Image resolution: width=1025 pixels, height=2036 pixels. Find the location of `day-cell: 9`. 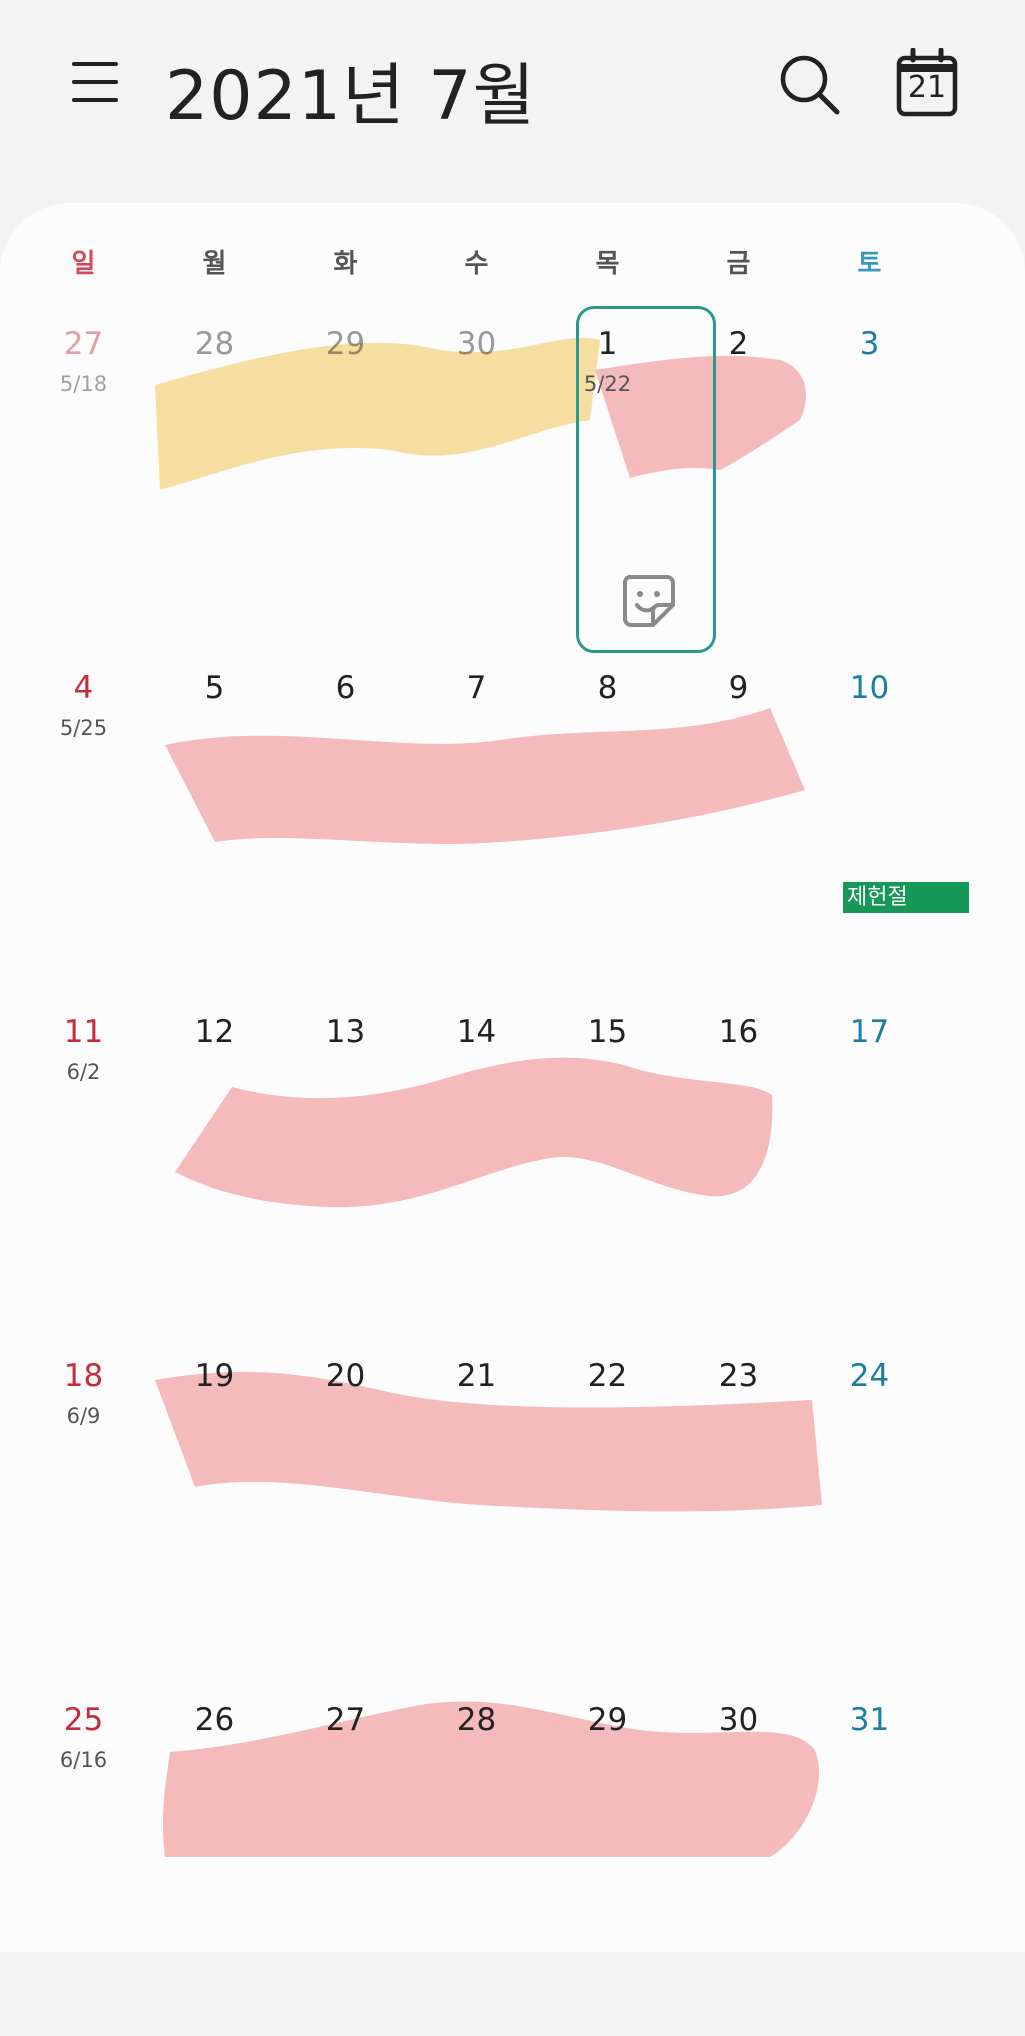

day-cell: 9 is located at coordinates (738, 825).